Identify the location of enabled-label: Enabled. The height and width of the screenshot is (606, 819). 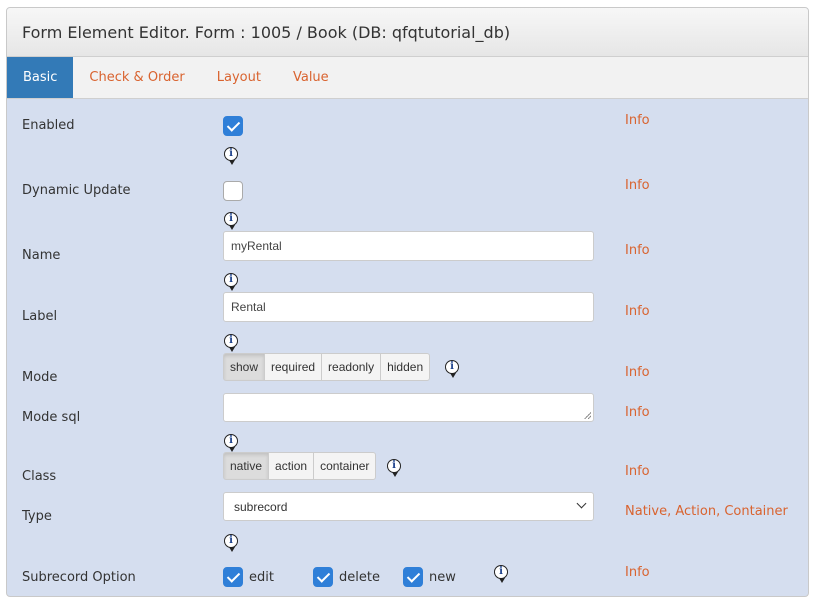
(48, 125).